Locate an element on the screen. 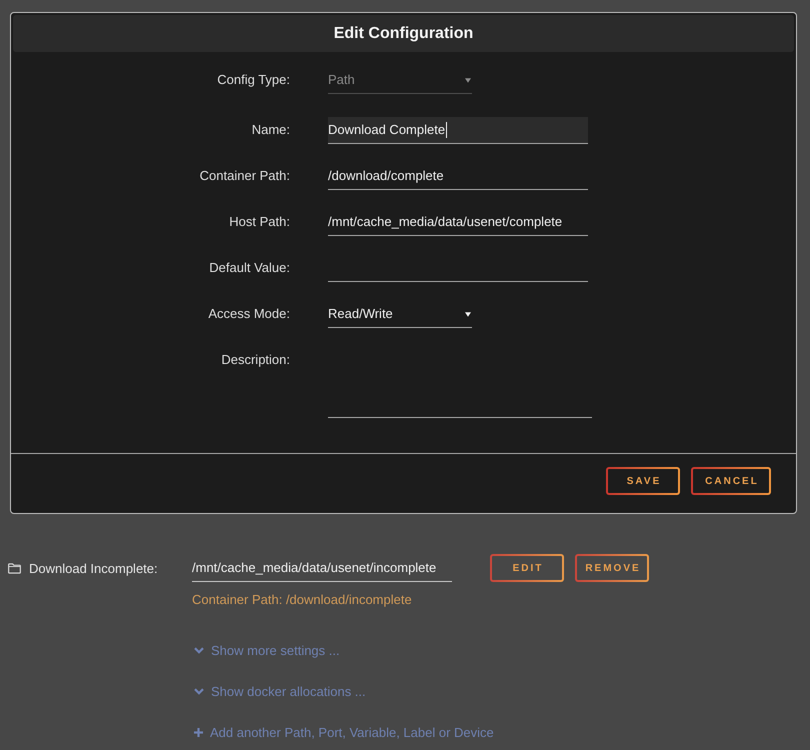 Image resolution: width=810 pixels, height=750 pixels. folder-icon is located at coordinates (14, 568).